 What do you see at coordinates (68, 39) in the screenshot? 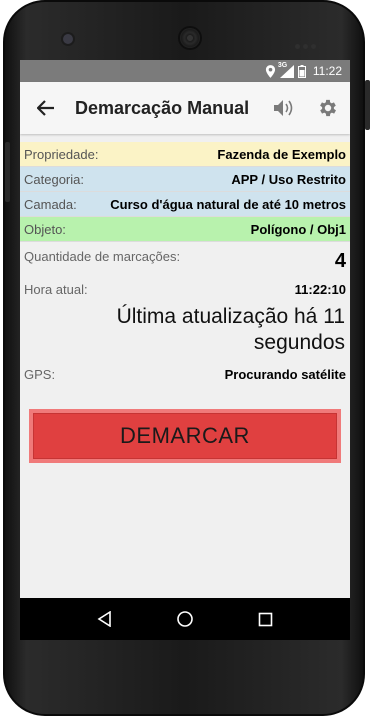
I see `front-camera` at bounding box center [68, 39].